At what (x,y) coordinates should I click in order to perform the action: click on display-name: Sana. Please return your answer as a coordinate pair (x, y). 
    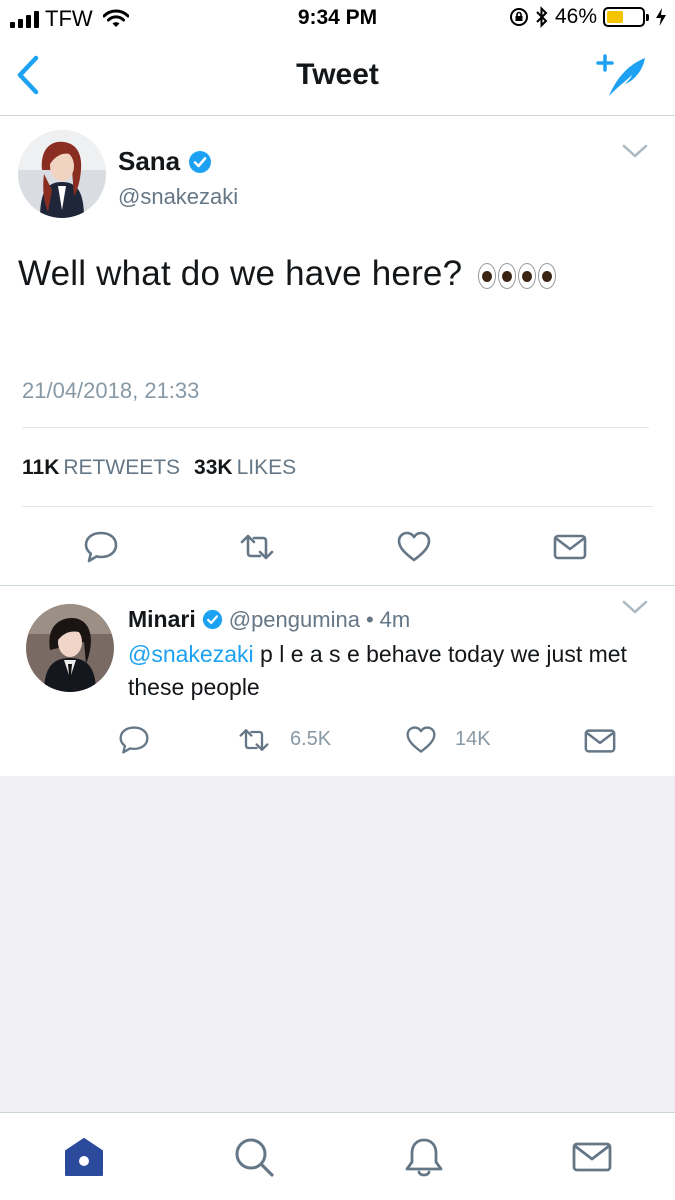
    Looking at the image, I should click on (149, 161).